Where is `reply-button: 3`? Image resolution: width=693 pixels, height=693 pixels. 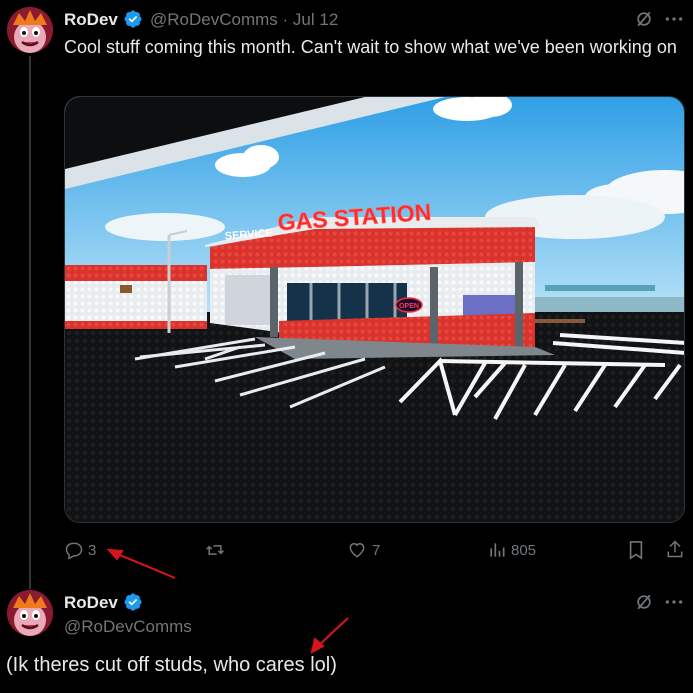
reply-button: 3 is located at coordinates (80, 550).